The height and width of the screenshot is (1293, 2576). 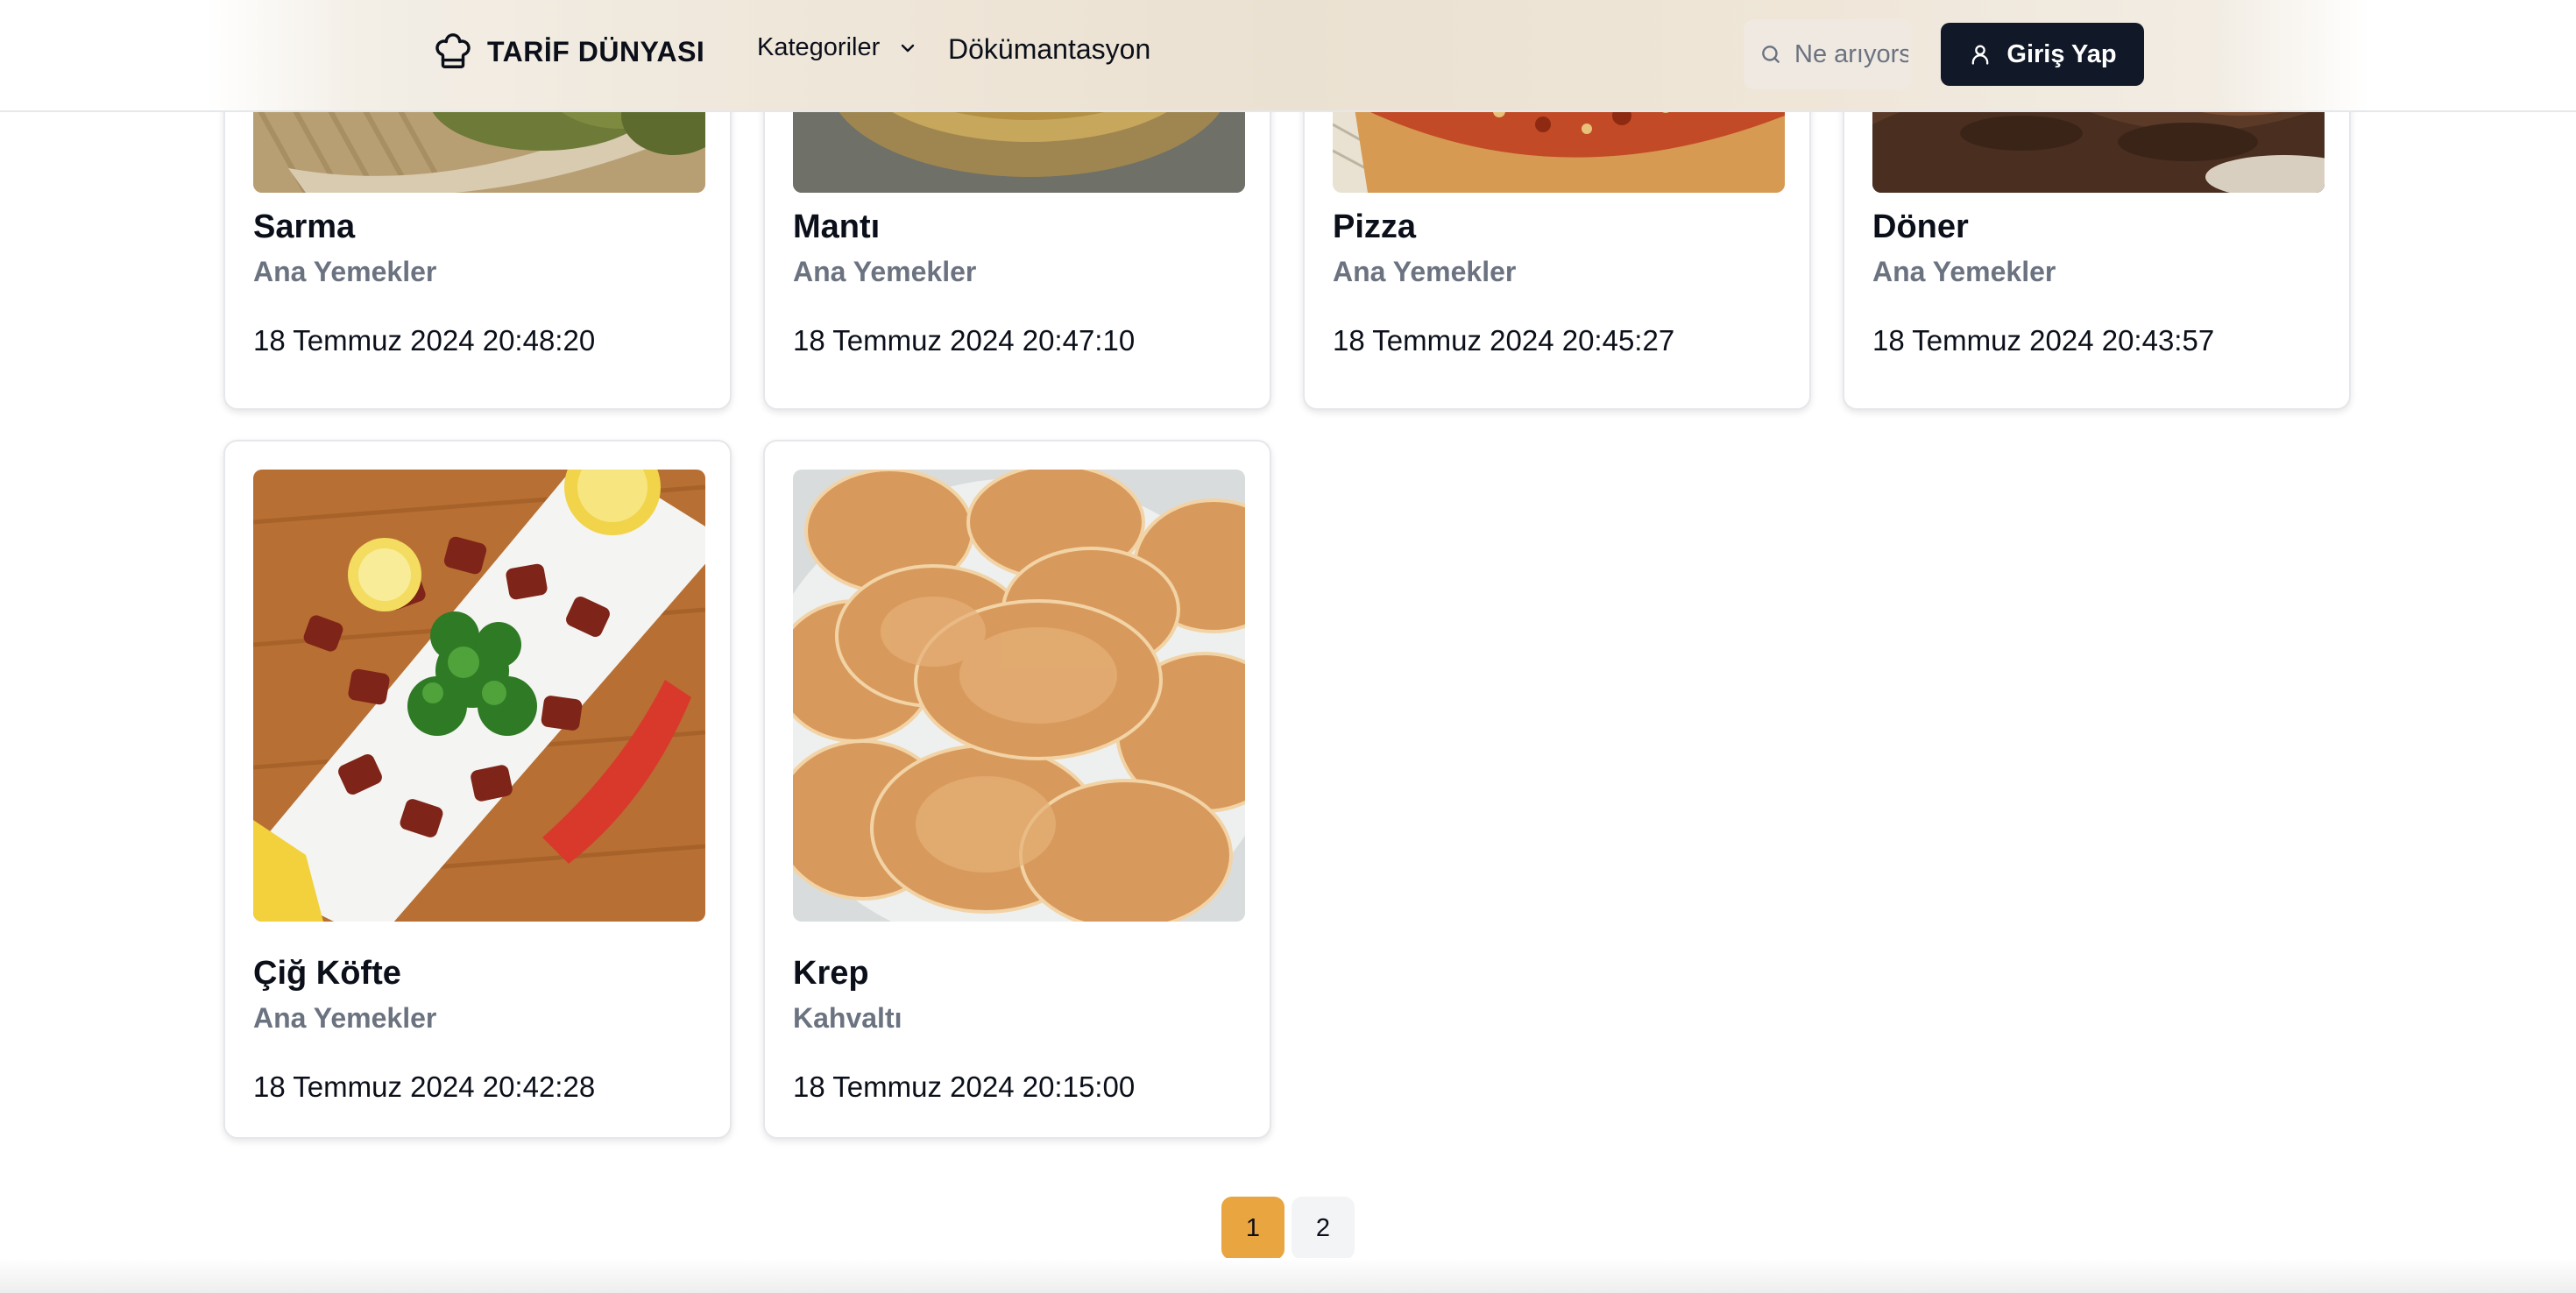 I want to click on recipe-title: Çiğ Köfte, so click(x=327, y=973).